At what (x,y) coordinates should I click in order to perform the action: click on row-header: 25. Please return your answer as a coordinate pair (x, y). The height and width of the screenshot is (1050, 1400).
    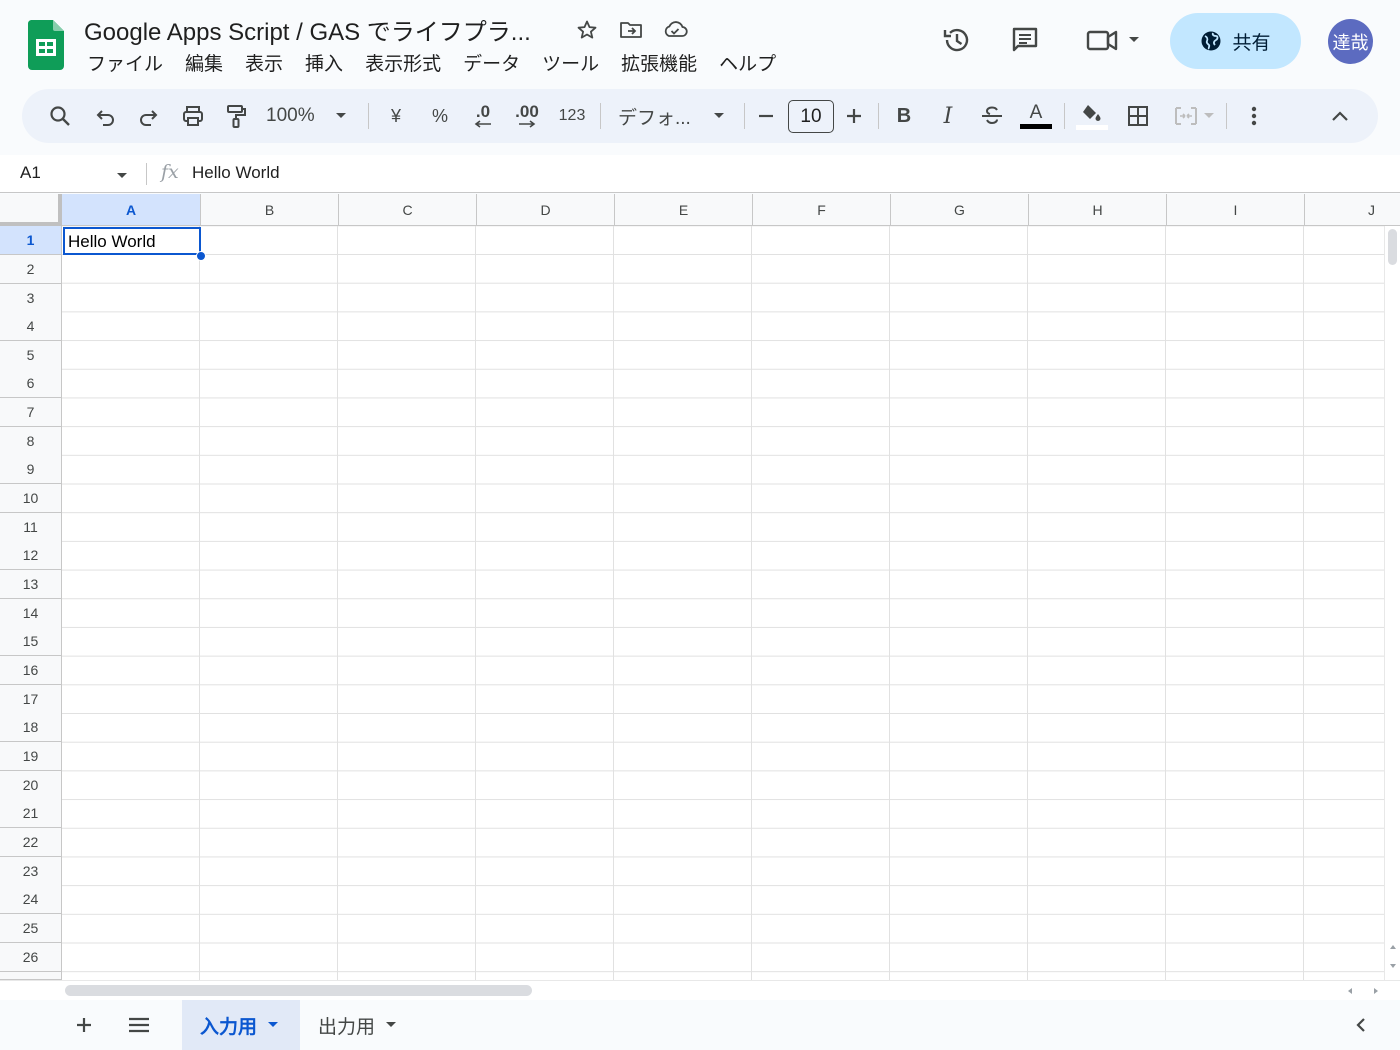
    Looking at the image, I should click on (31, 928).